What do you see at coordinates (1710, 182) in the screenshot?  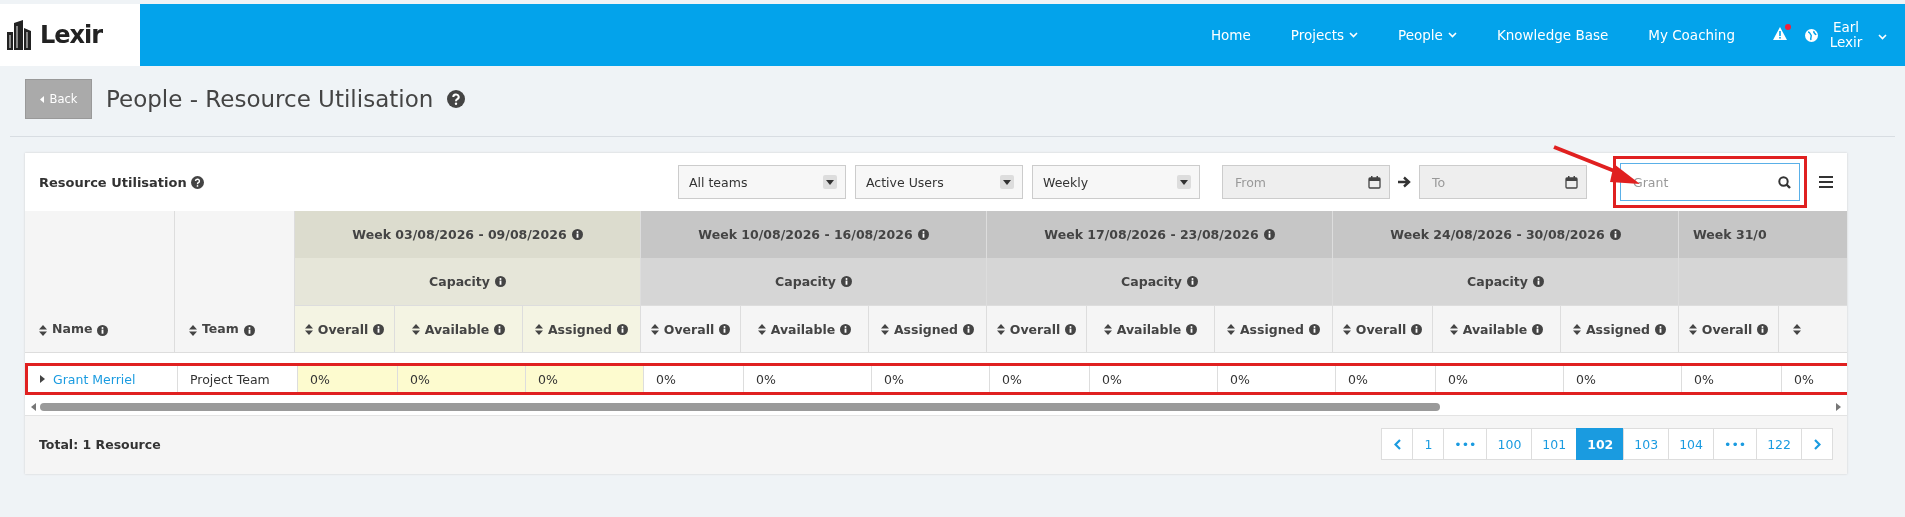 I see `search-field: Grant` at bounding box center [1710, 182].